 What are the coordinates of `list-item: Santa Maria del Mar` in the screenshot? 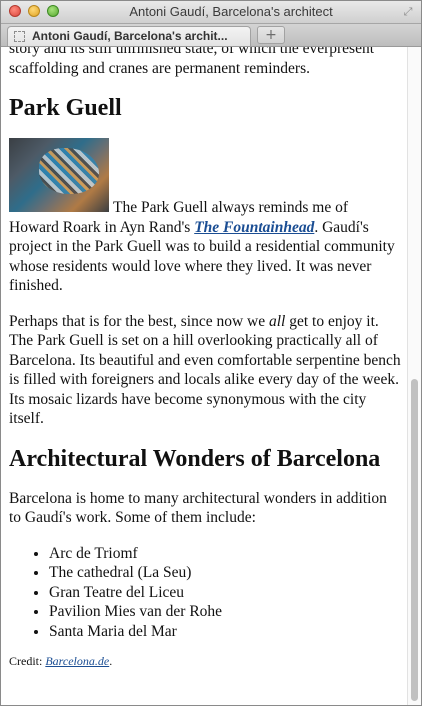 It's located at (225, 632).